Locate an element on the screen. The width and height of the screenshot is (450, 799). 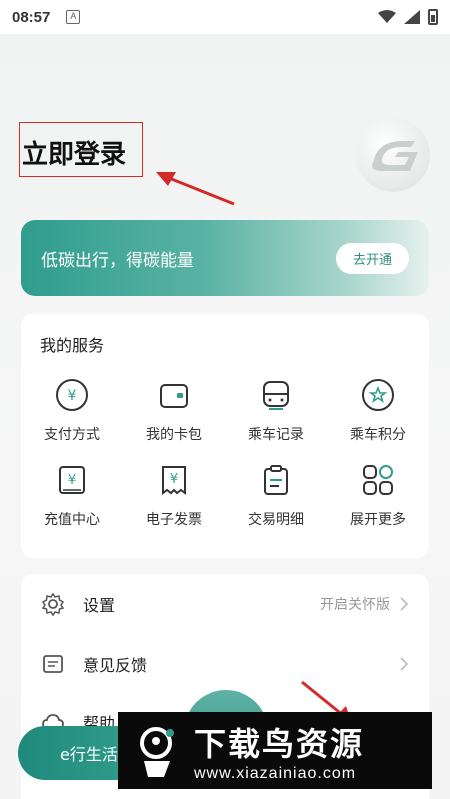
settings-label: 设置 is located at coordinates (99, 605).